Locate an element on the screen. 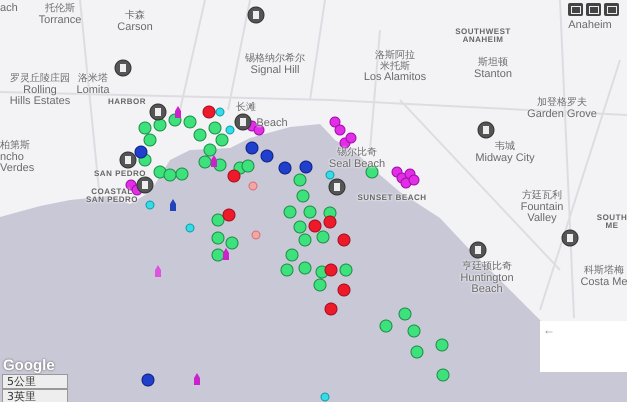  place-label: 柏第斯 is located at coordinates (15, 146).